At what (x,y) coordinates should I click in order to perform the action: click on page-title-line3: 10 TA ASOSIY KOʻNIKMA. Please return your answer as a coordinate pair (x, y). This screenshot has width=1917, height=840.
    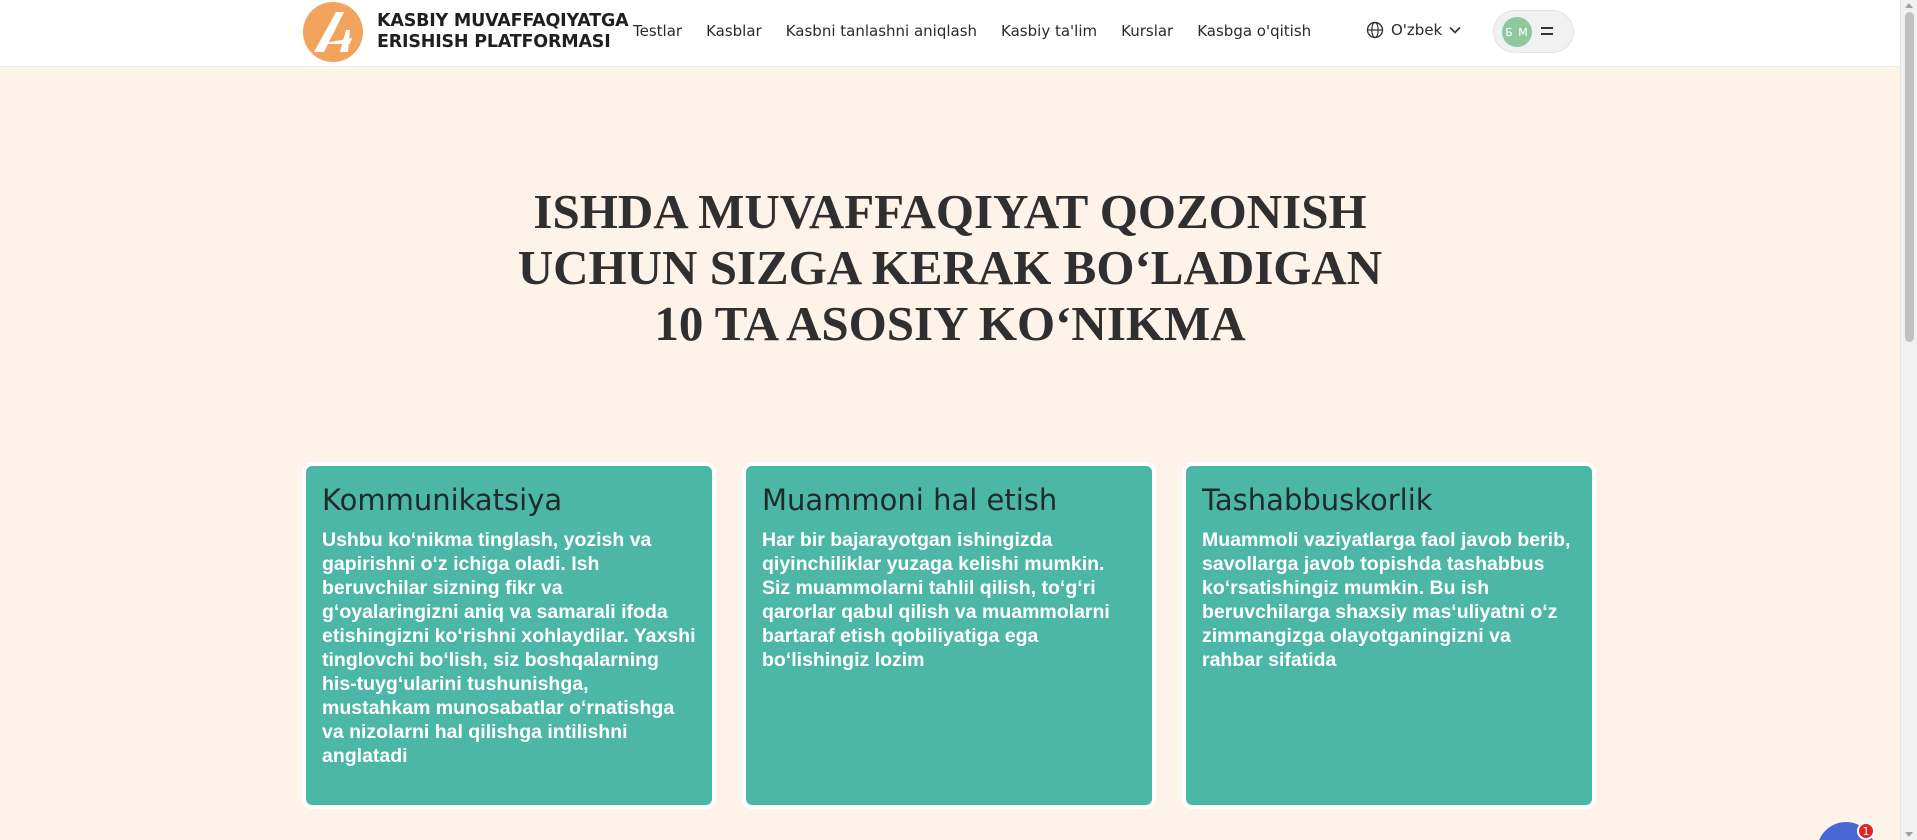
    Looking at the image, I should click on (950, 323).